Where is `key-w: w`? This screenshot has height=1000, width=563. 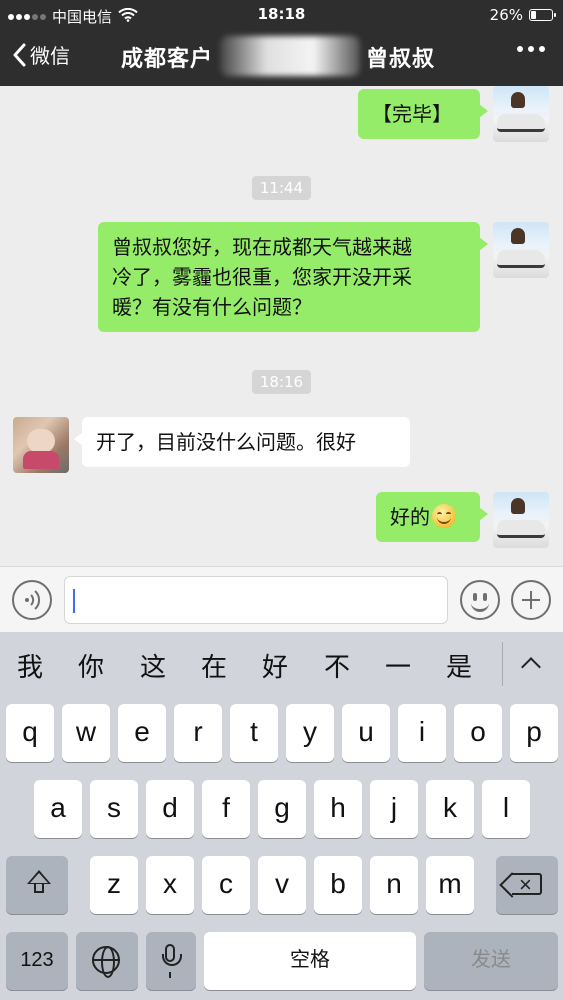
key-w: w is located at coordinates (86, 733).